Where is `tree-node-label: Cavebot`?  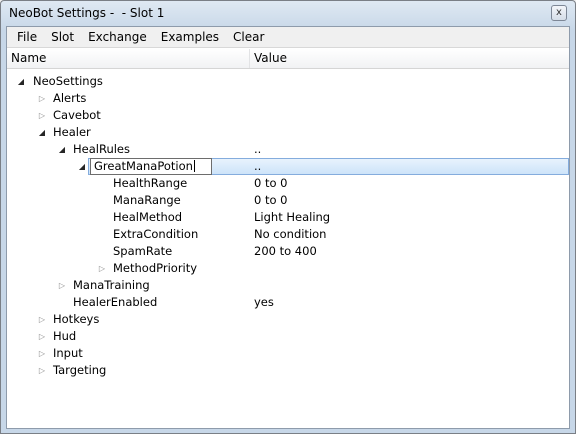
tree-node-label: Cavebot is located at coordinates (77, 115).